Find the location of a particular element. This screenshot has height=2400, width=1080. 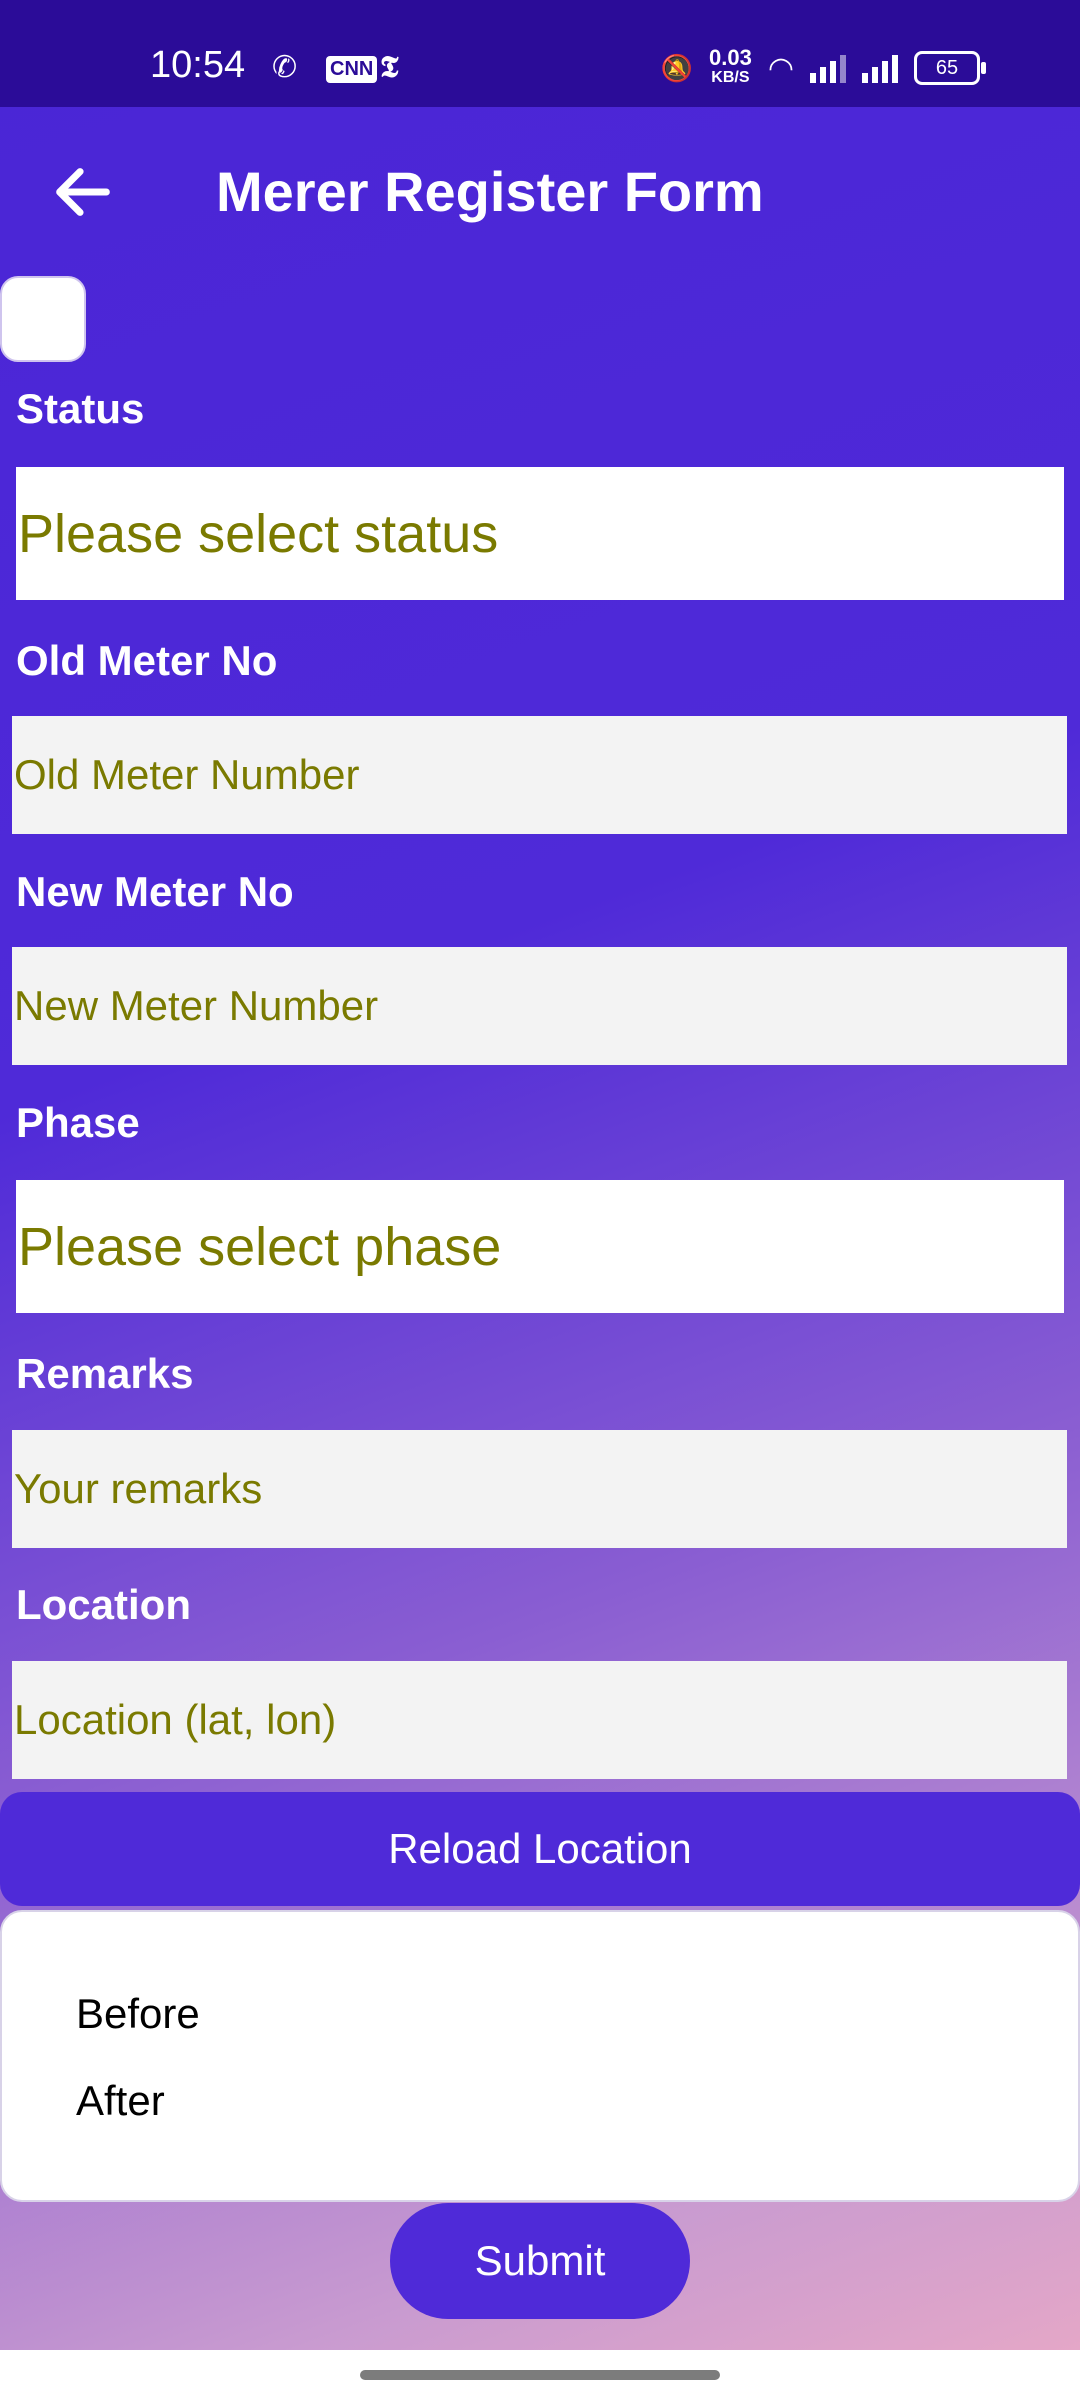

status-time: 10:54 is located at coordinates (198, 65).